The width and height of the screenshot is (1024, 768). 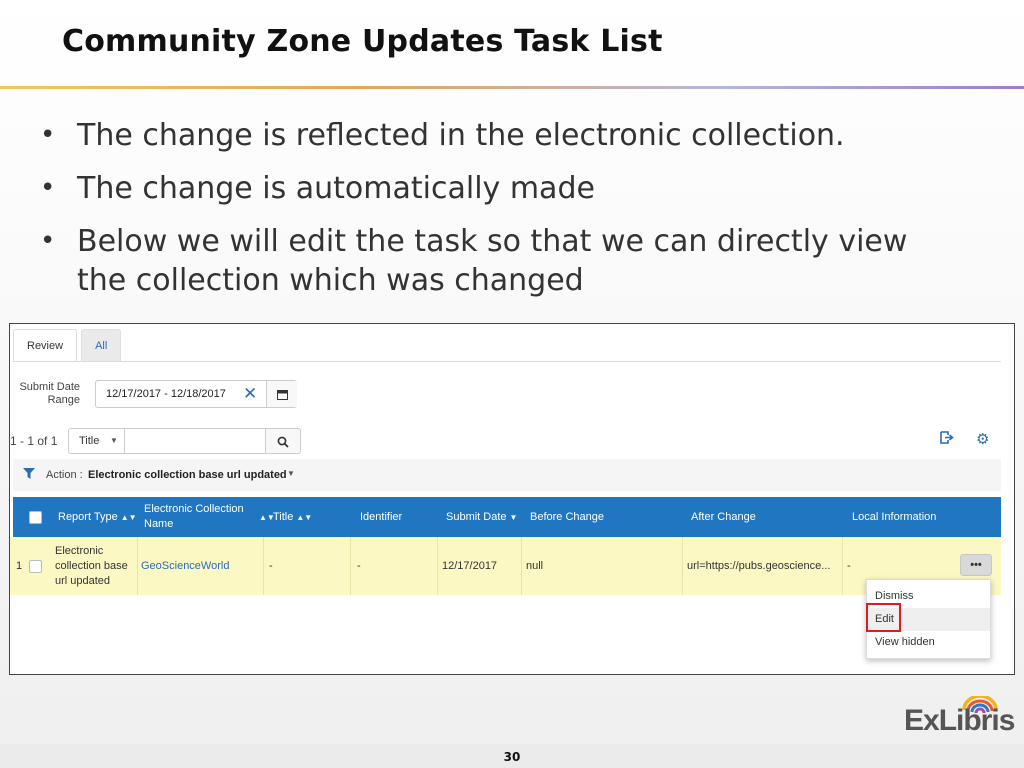 What do you see at coordinates (567, 517) in the screenshot?
I see `column-header-before-change: Before Change` at bounding box center [567, 517].